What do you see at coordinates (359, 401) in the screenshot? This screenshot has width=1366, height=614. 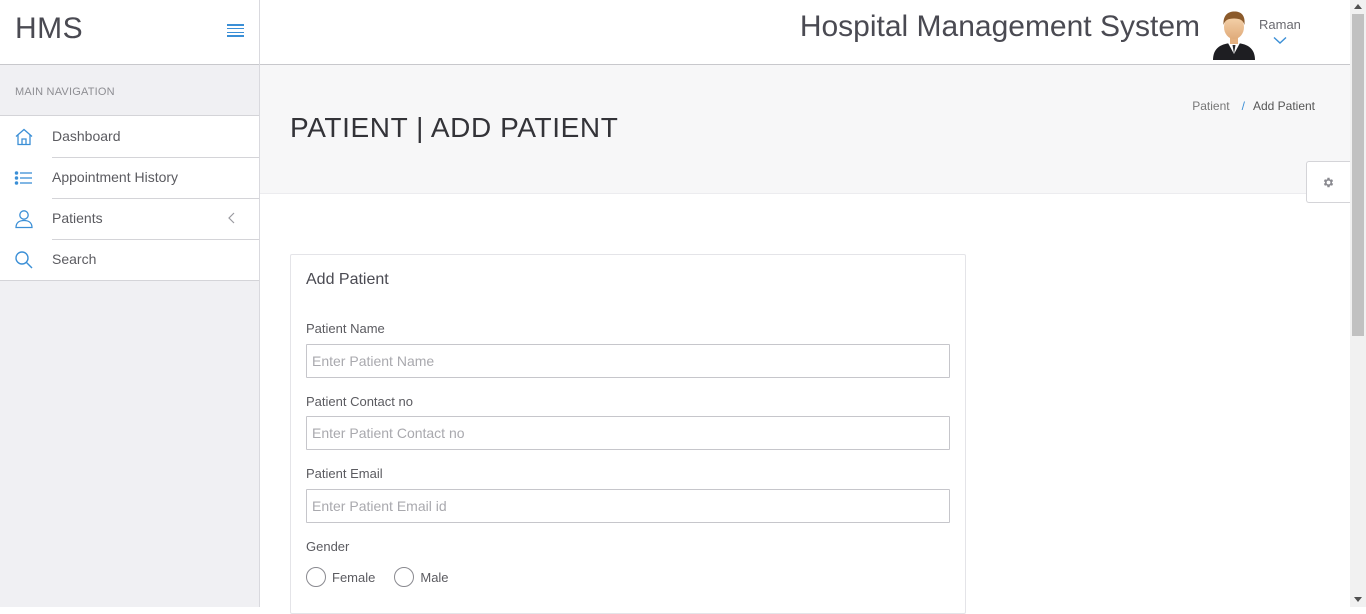 I see `patient-contact-label: Patient Contact no` at bounding box center [359, 401].